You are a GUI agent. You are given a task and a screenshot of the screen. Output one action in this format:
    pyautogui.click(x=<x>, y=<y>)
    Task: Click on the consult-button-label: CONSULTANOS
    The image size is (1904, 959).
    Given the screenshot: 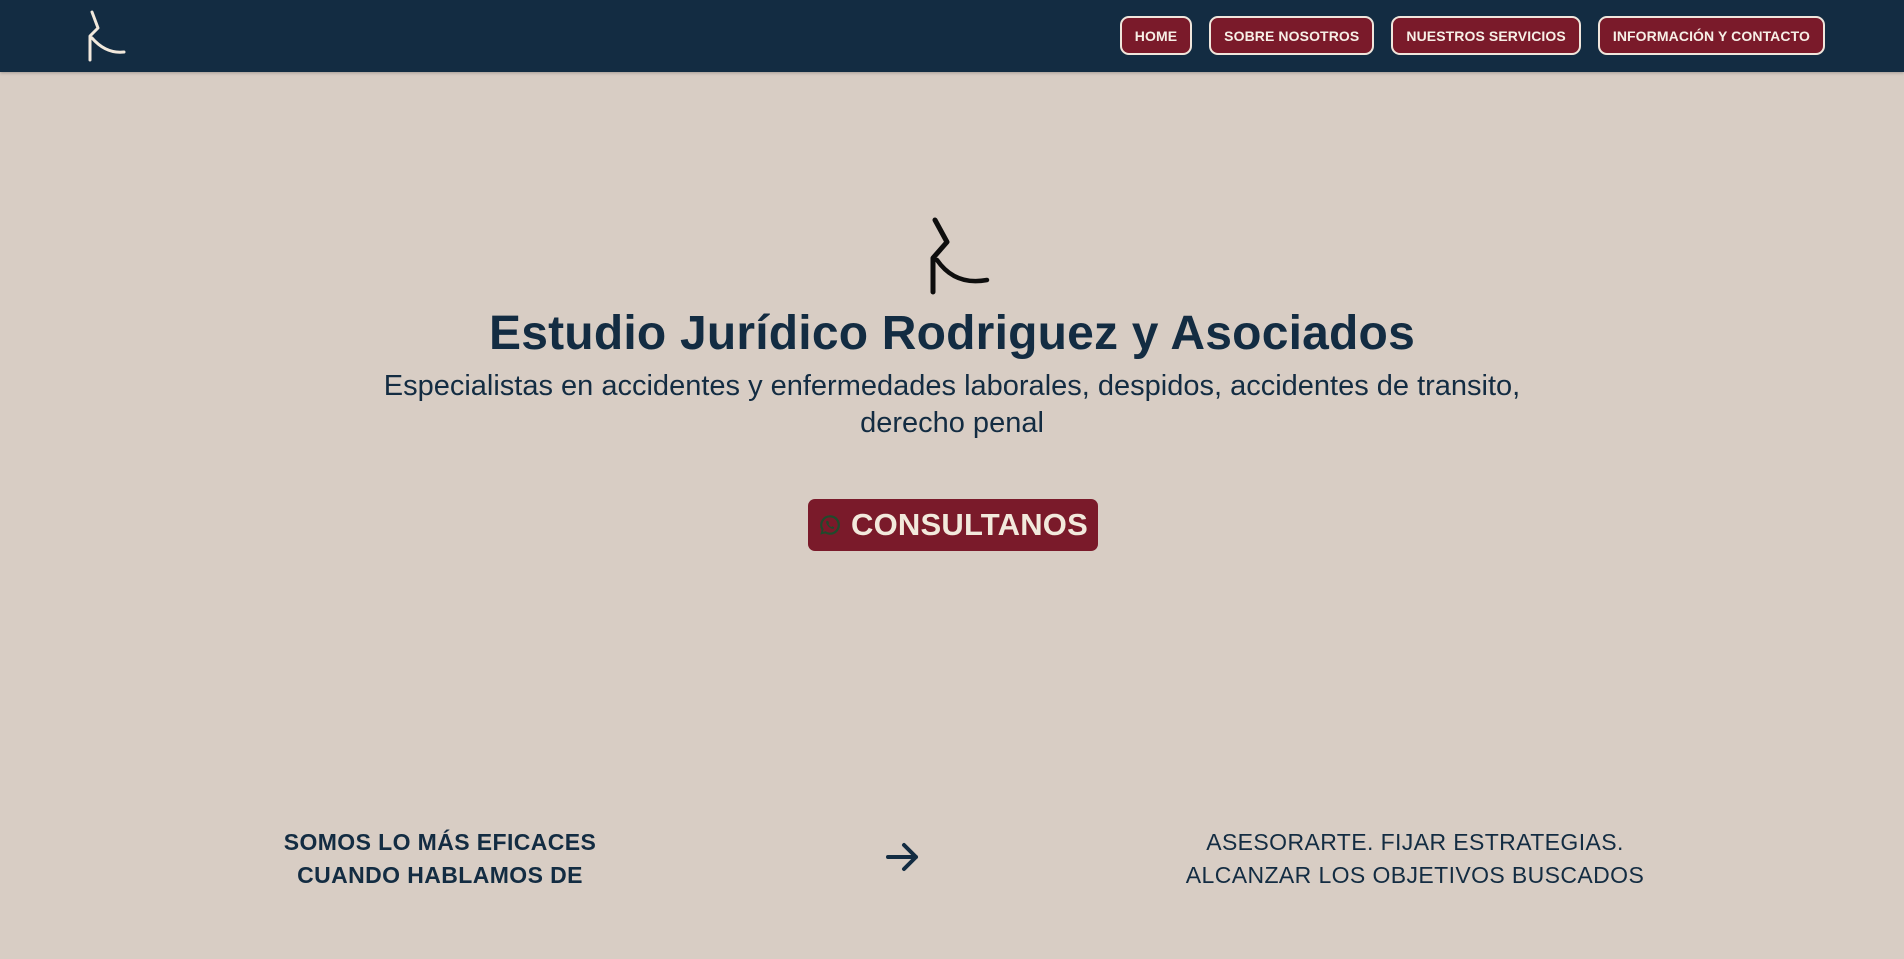 What is the action you would take?
    pyautogui.click(x=969, y=524)
    